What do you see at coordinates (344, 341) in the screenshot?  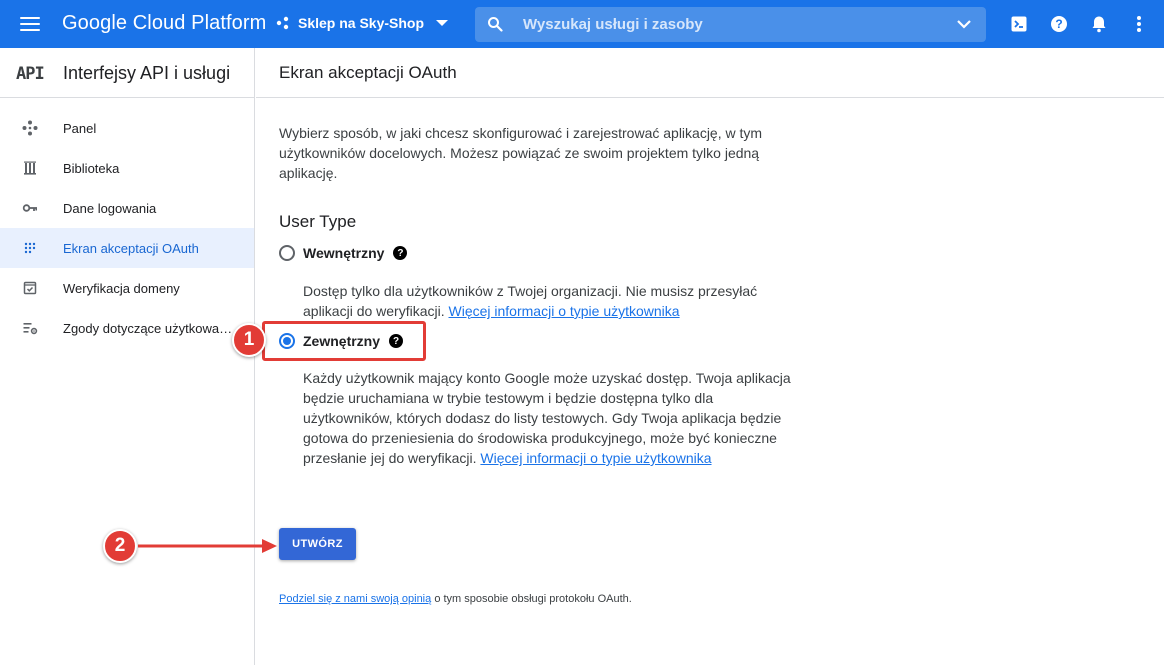 I see `highlight-box` at bounding box center [344, 341].